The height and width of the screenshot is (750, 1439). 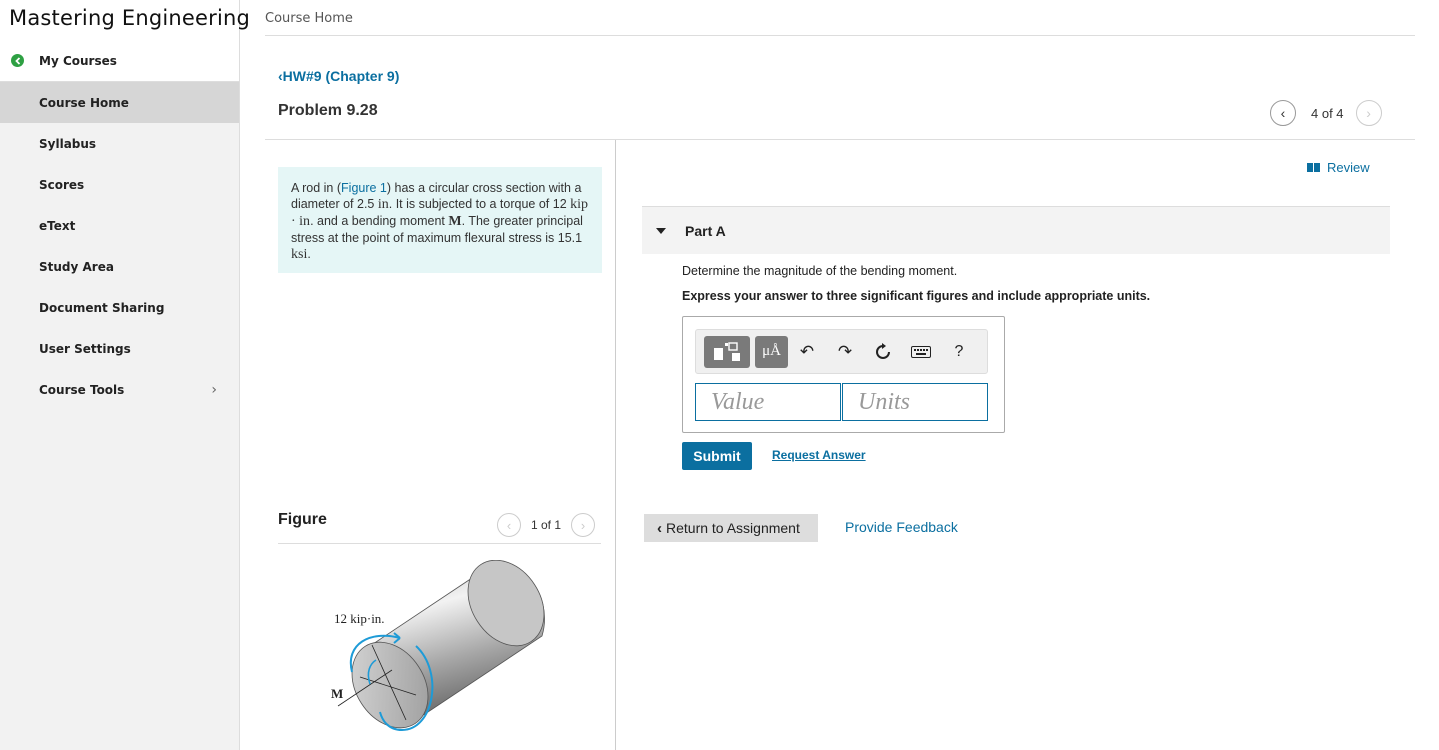 I want to click on statement-text: A rod in (, so click(x=316, y=188).